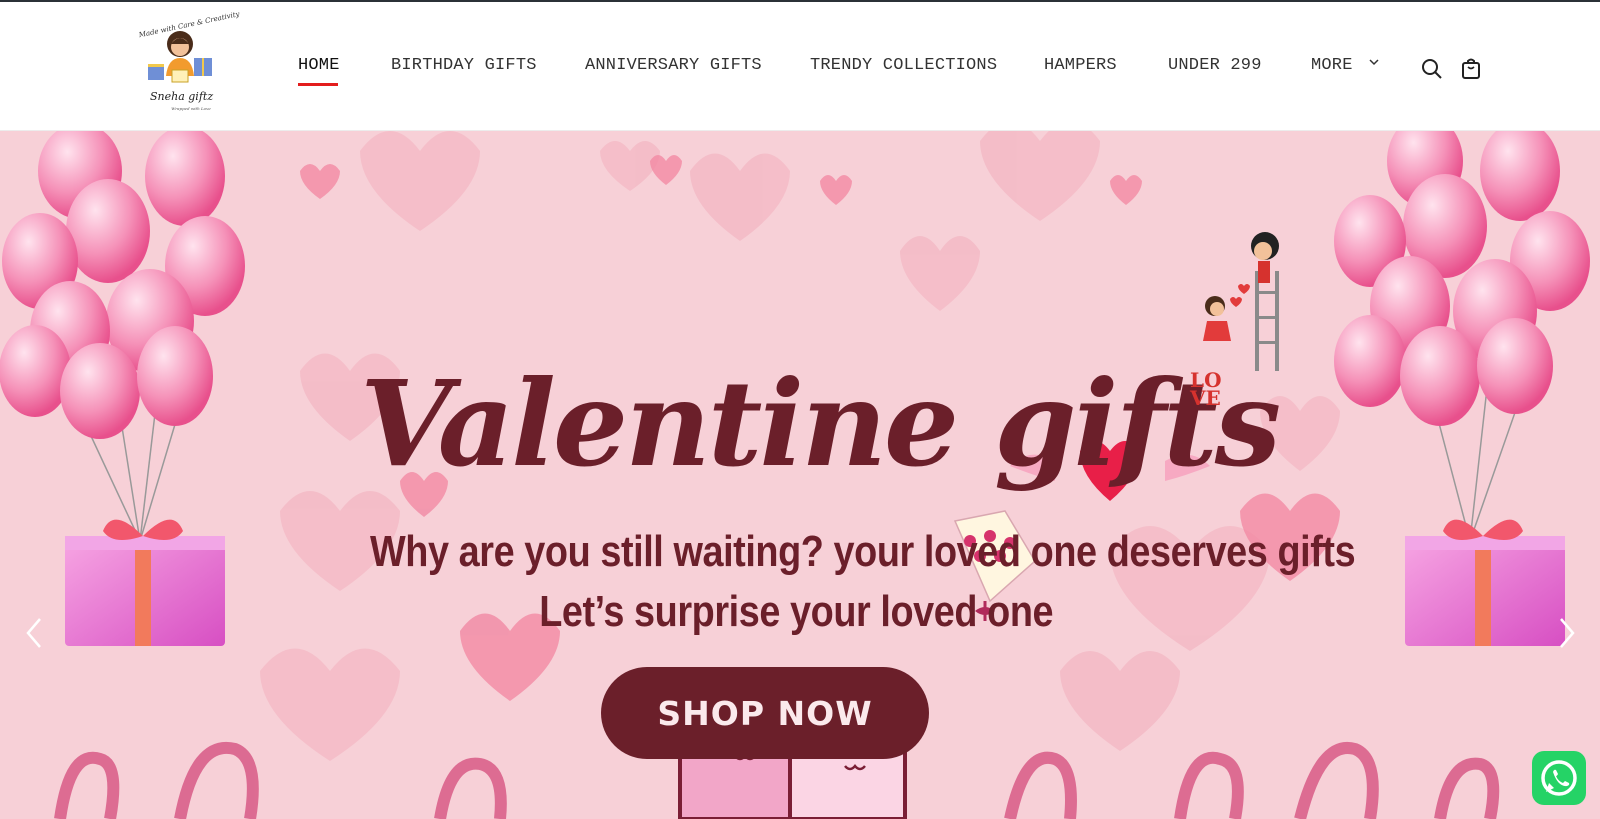 Image resolution: width=1600 pixels, height=819 pixels. Describe the element at coordinates (796, 611) in the screenshot. I see `hero-subtitle-line-2: Let’s surprise your loved one` at that location.